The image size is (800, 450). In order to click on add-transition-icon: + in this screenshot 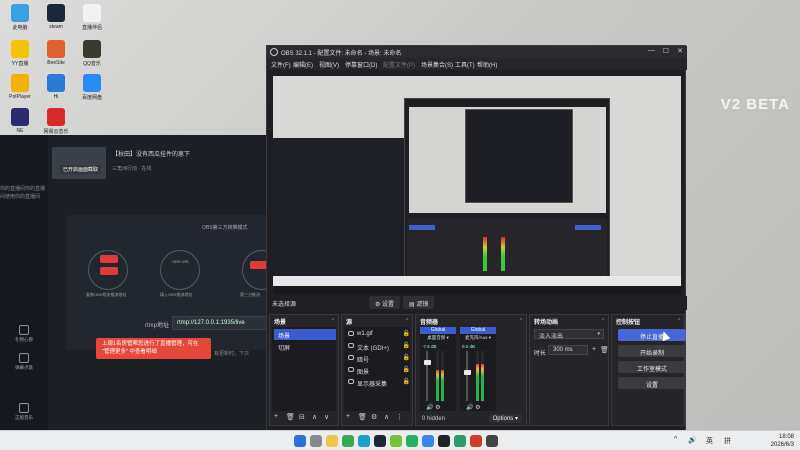, I will do `click(594, 349)`.